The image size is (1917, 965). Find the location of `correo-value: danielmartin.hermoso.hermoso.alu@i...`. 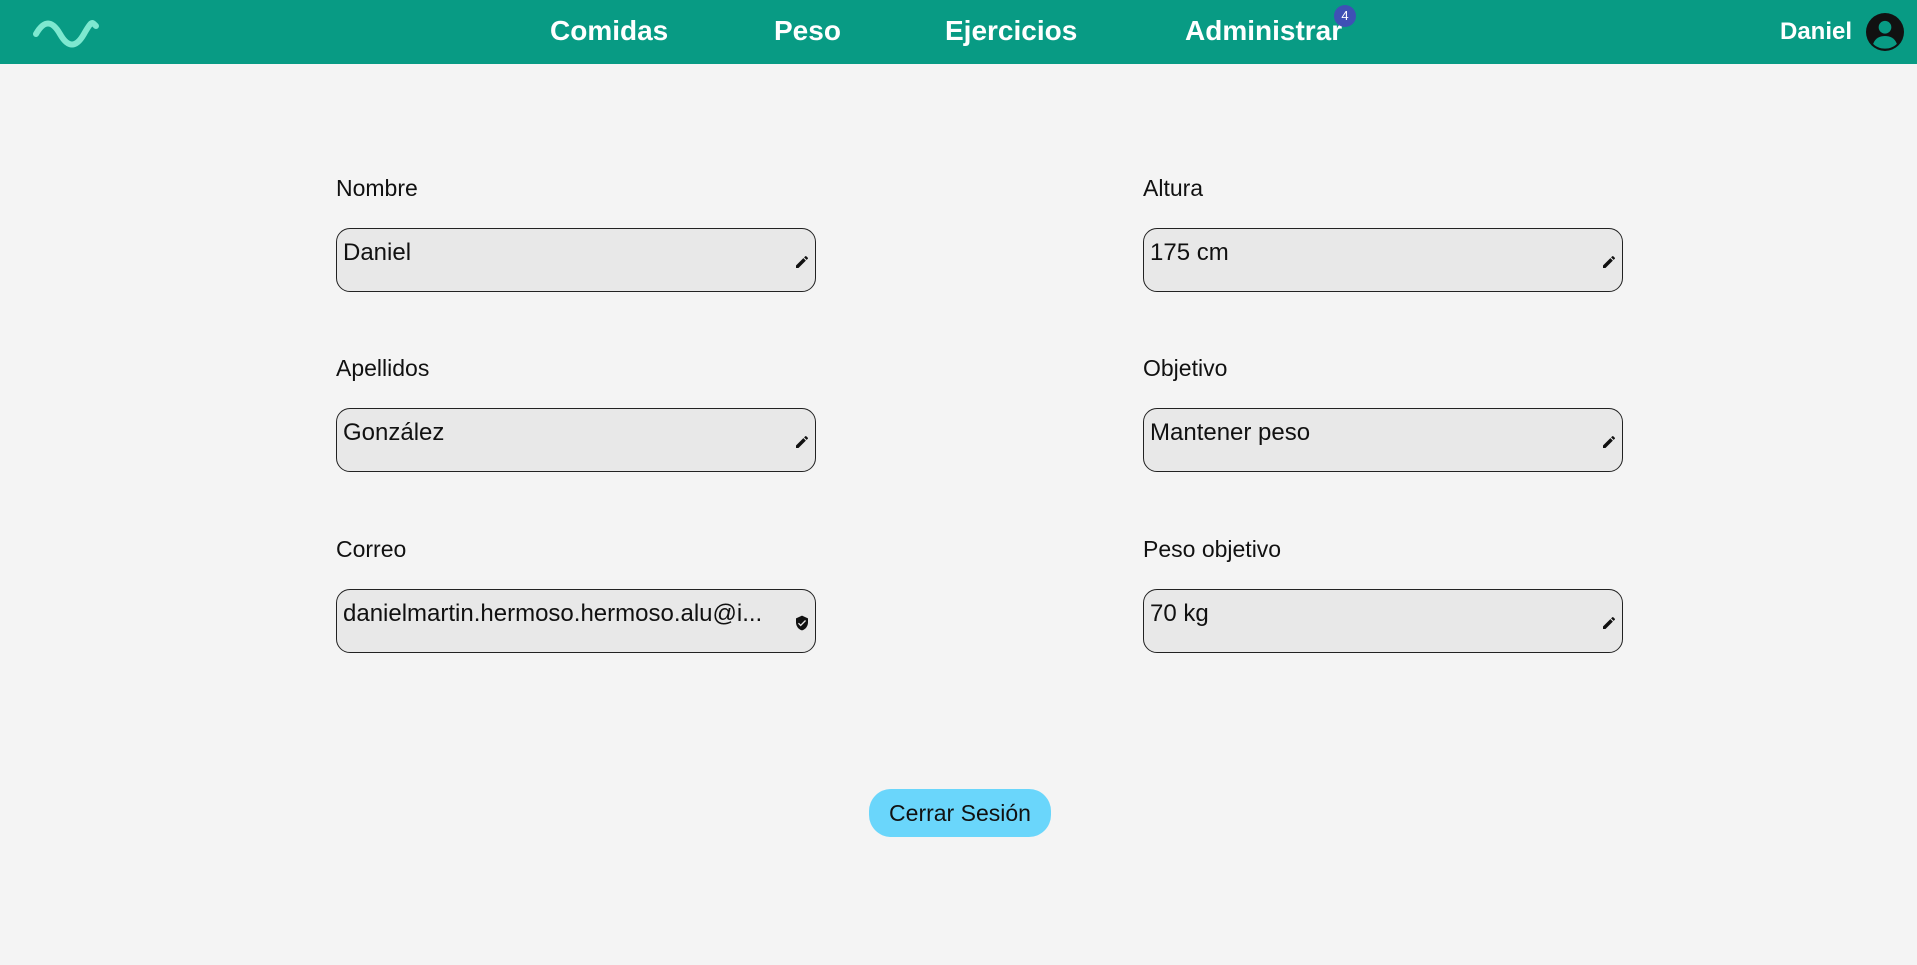

correo-value: danielmartin.hermoso.hermoso.alu@i... is located at coordinates (553, 613).